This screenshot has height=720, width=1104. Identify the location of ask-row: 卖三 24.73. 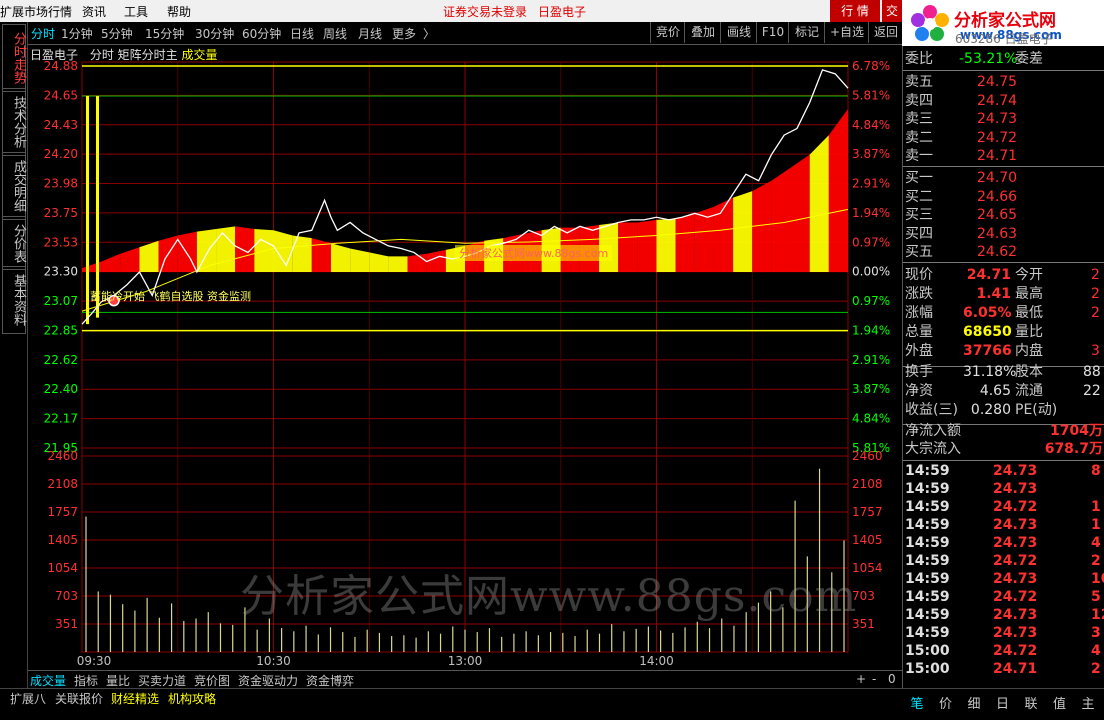
(1003, 119).